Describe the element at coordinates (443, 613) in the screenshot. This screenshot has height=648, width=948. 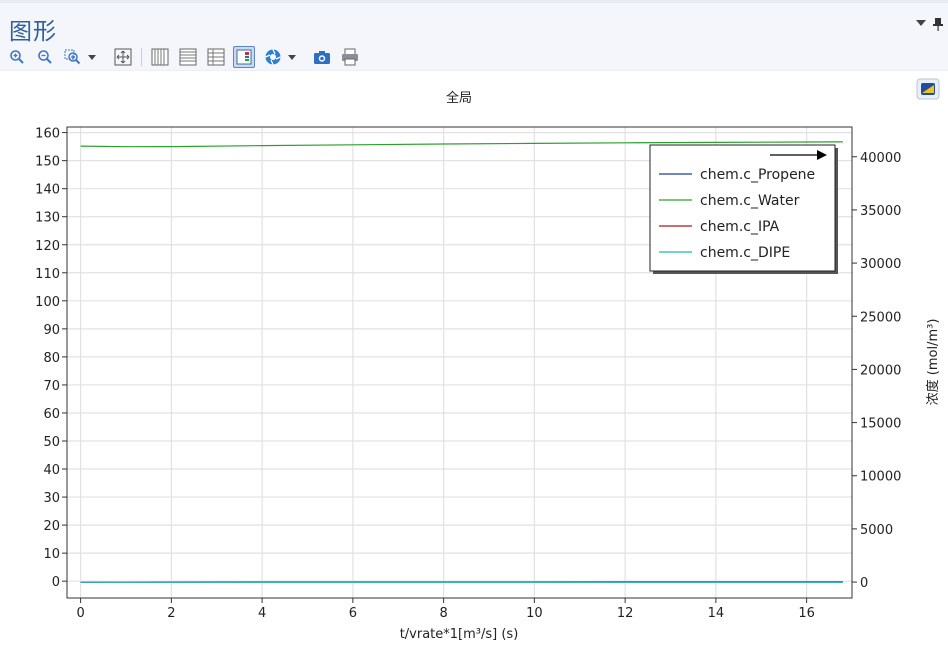
I see `x-tick-label: 8` at that location.